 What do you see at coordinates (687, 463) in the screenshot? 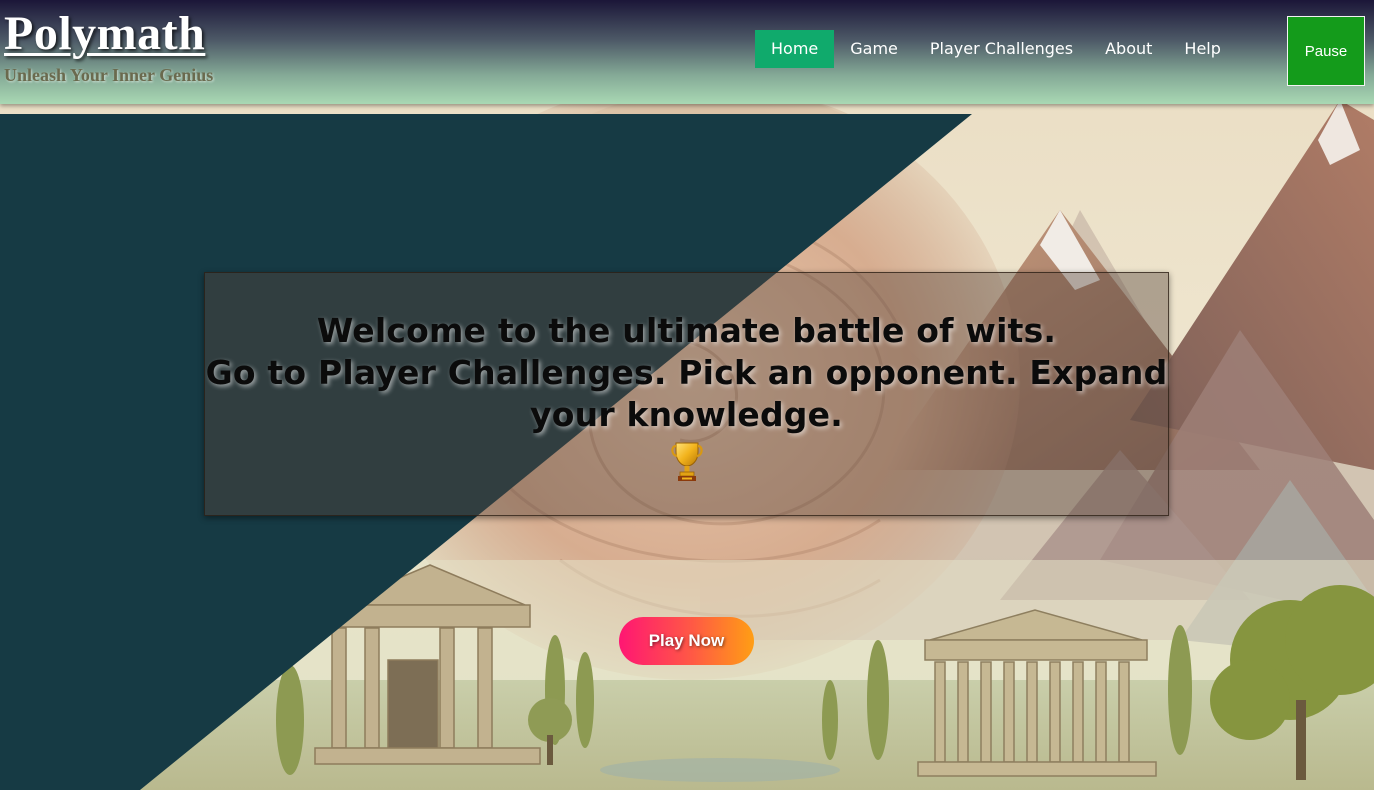
I see `trophy-icon` at bounding box center [687, 463].